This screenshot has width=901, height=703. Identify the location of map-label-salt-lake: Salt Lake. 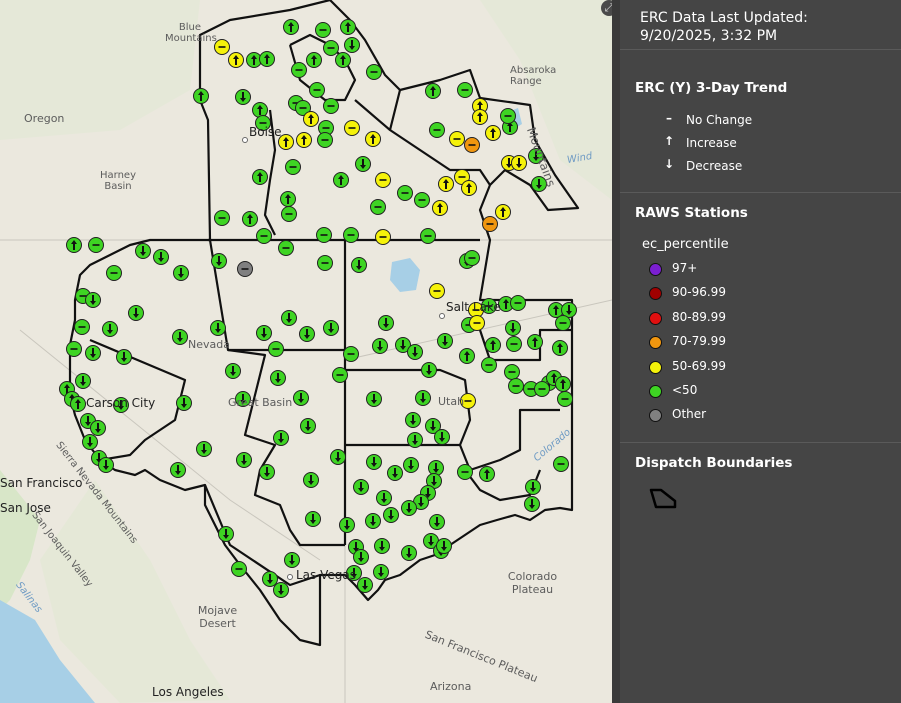
(473, 307).